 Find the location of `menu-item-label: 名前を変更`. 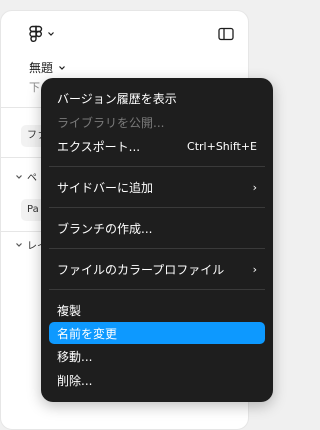

menu-item-label: 名前を変更 is located at coordinates (87, 333).